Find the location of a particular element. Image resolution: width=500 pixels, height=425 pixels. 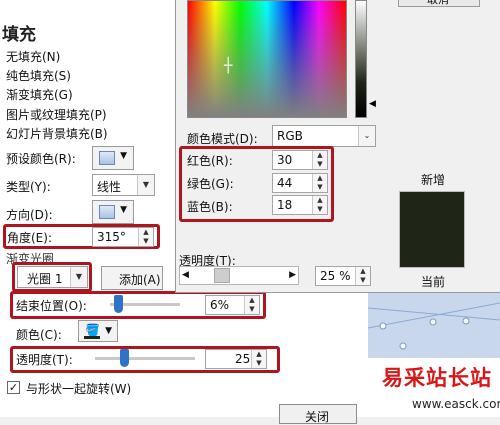

transparency-spinner: ▲ ▼ is located at coordinates (258, 359).